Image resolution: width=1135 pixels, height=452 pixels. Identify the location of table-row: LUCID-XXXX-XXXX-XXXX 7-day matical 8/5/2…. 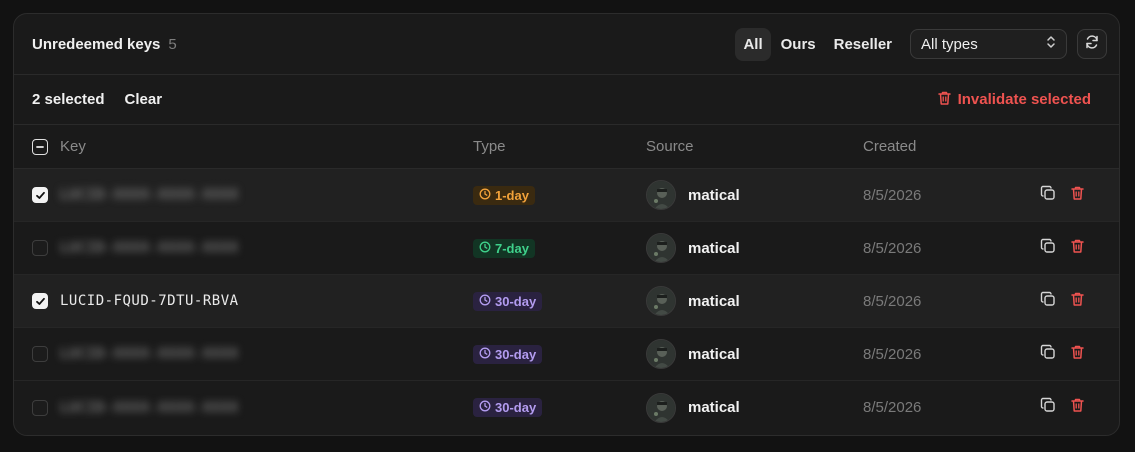
(566, 248).